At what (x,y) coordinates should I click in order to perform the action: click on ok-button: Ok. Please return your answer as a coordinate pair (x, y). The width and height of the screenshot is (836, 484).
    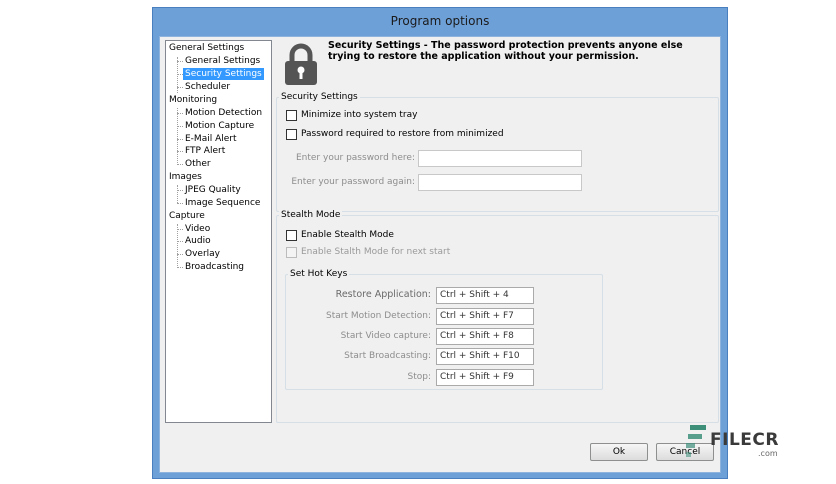
    Looking at the image, I should click on (619, 452).